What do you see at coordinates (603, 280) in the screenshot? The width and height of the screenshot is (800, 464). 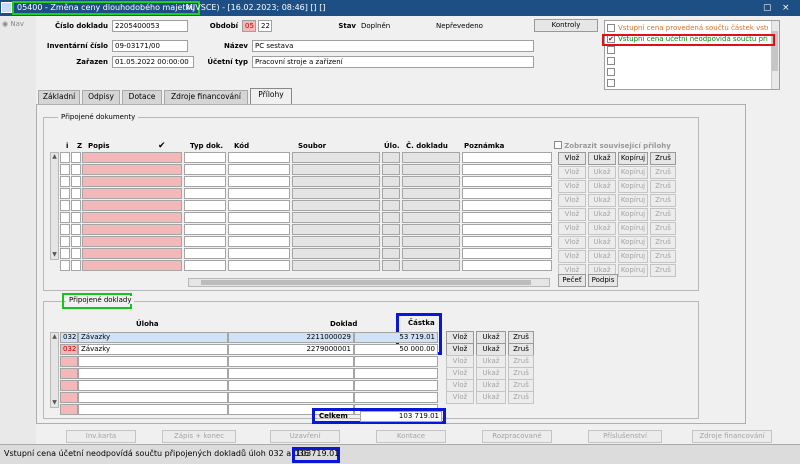 I see `podpis-button: Podpis` at bounding box center [603, 280].